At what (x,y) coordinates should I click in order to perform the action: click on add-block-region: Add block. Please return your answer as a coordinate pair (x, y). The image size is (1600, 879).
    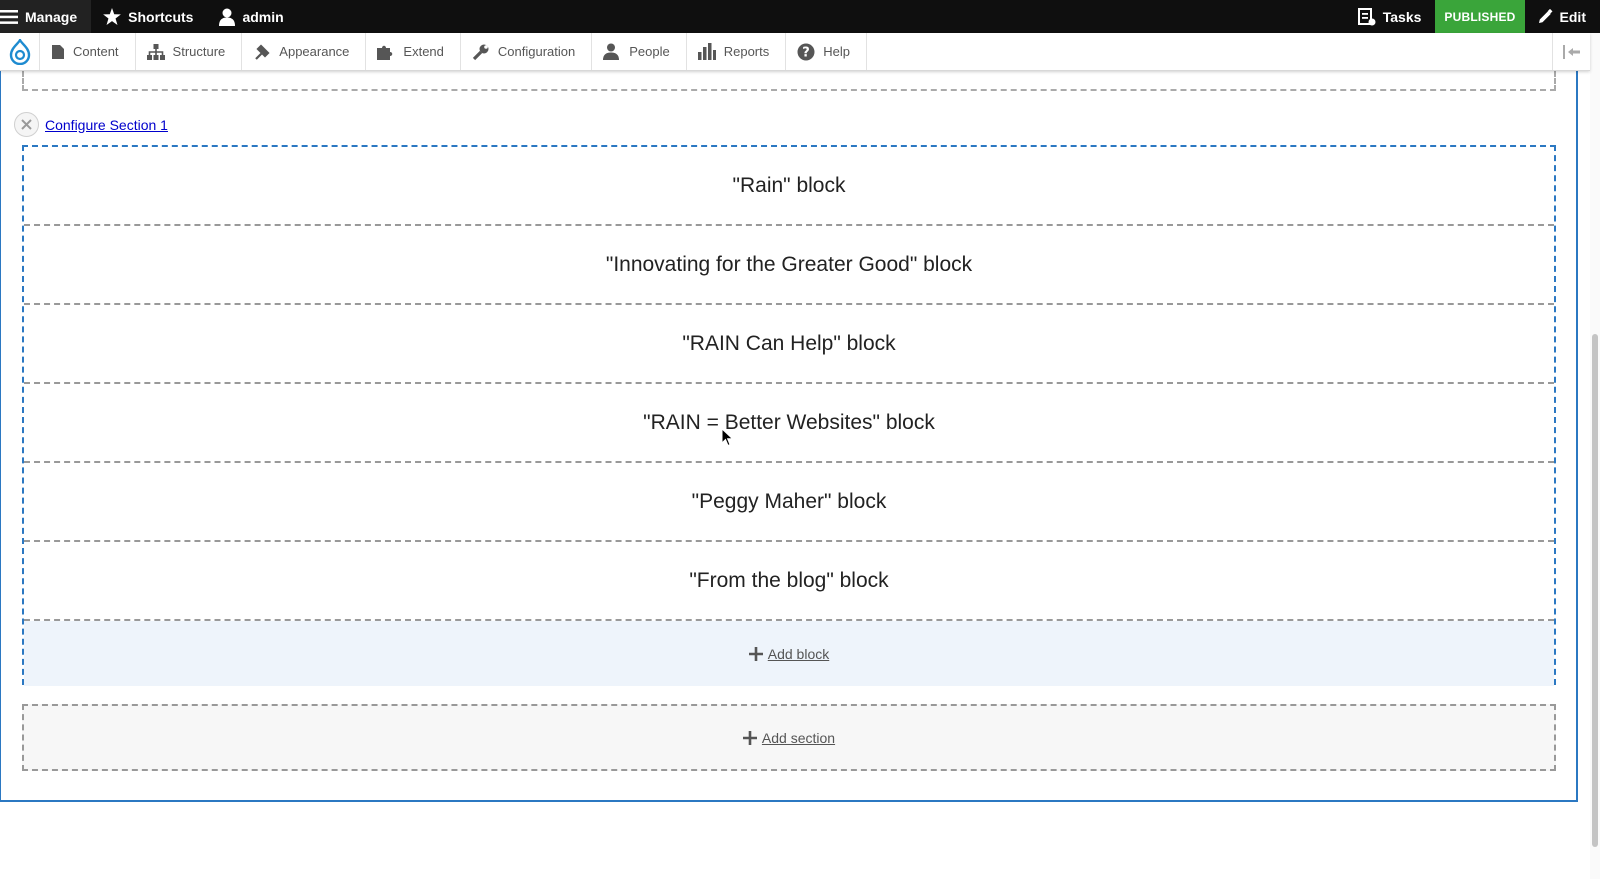
    Looking at the image, I should click on (789, 653).